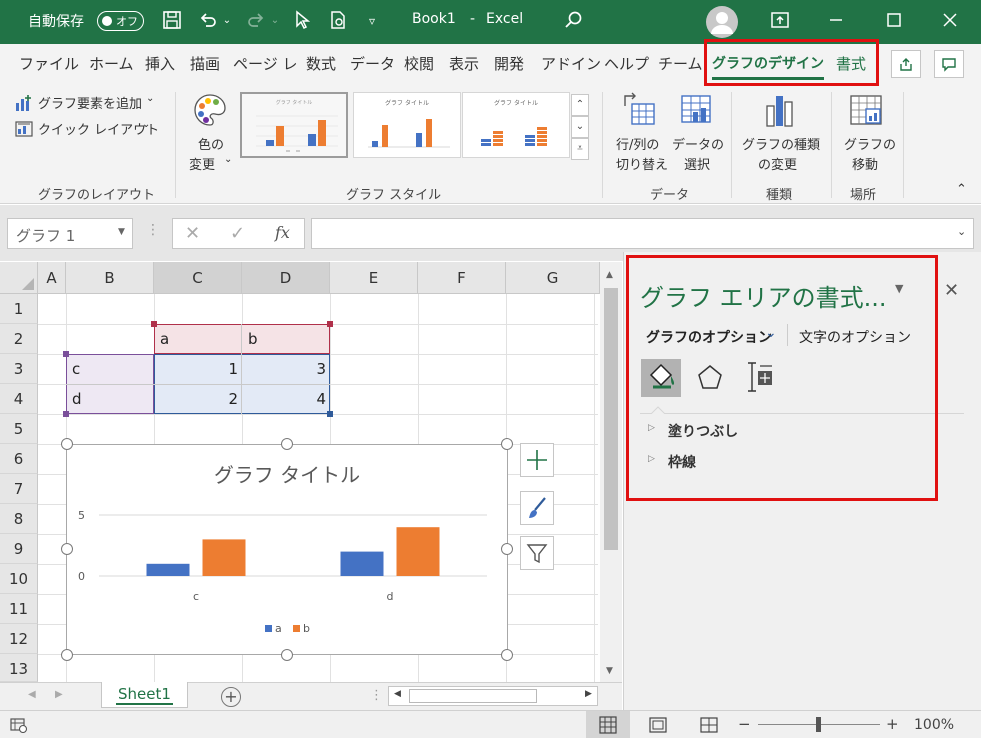  Describe the element at coordinates (580, 127) in the screenshot. I see `styles-scroll-down-button: ⌄` at that location.